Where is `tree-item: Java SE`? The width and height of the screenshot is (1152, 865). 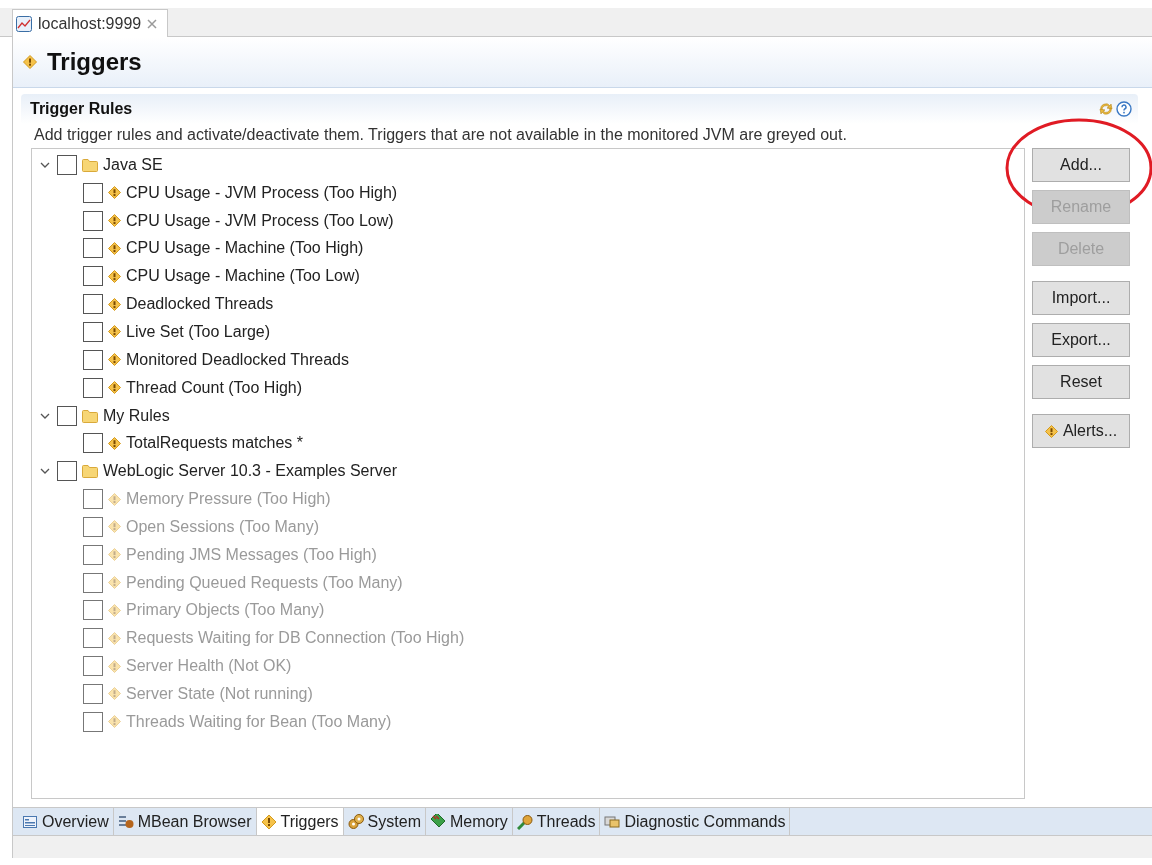
tree-item: Java SE is located at coordinates (133, 164).